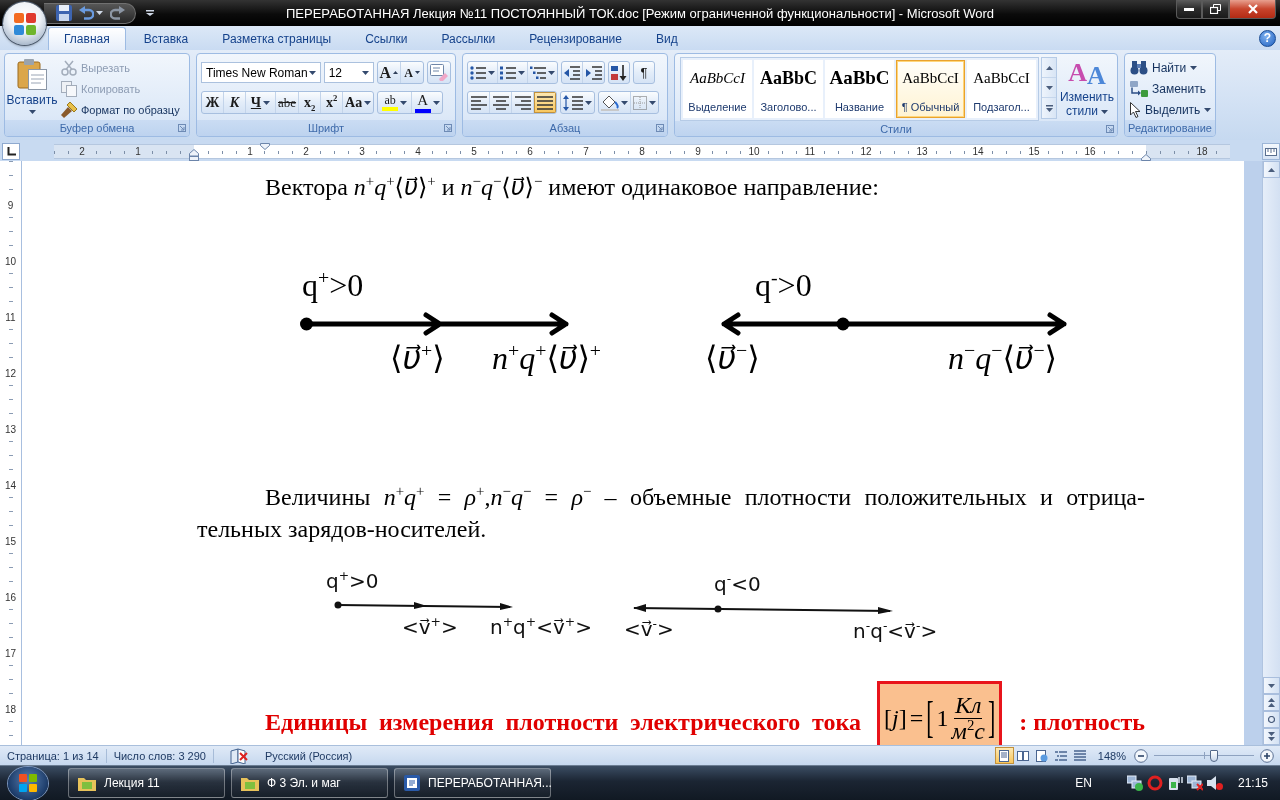  Describe the element at coordinates (501, 102) in the screenshot. I see `align-center-button` at that location.